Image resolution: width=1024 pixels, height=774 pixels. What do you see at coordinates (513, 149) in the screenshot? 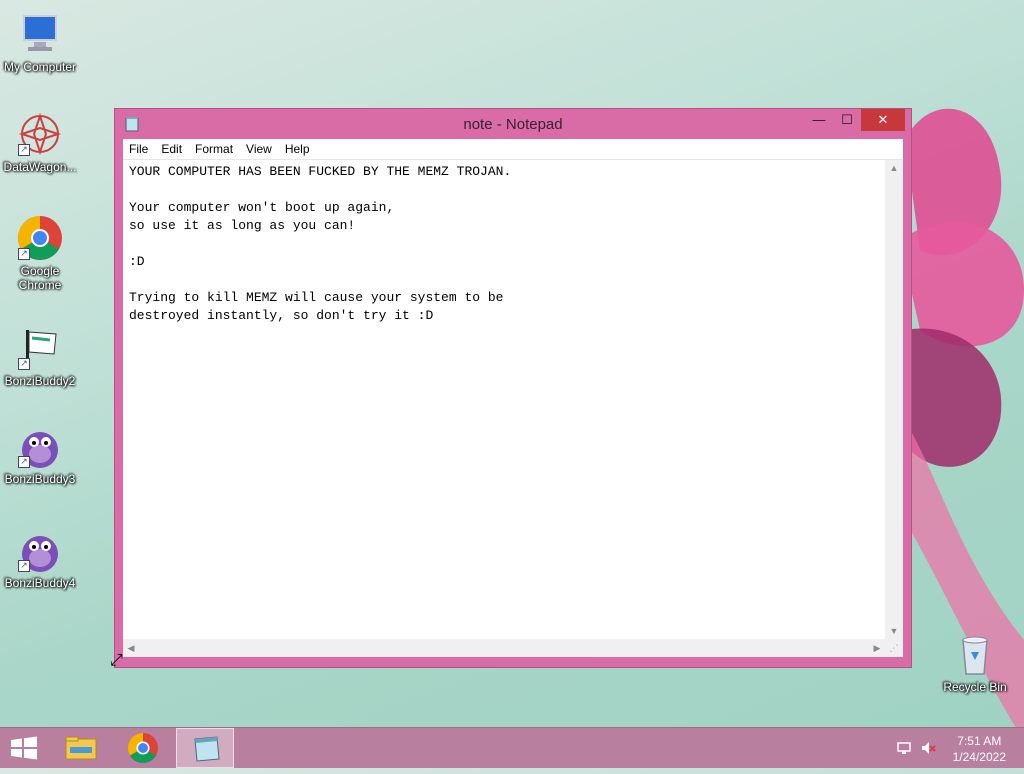
I see `menu-bar: File Edit Format View Help` at bounding box center [513, 149].